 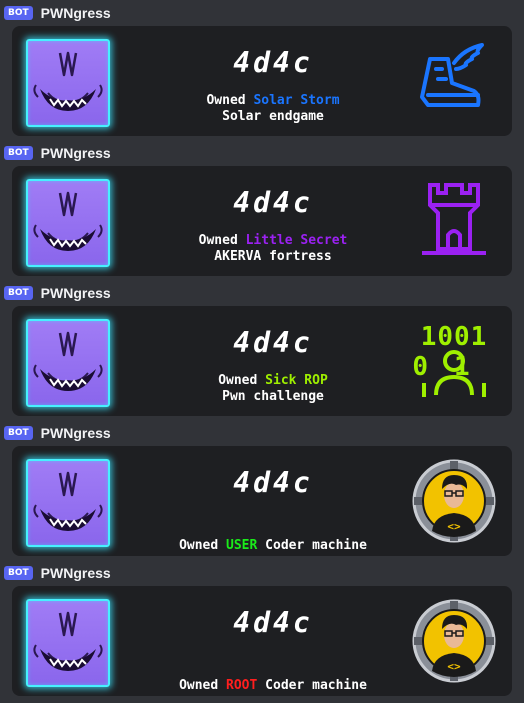 I want to click on achievement-card: 4d4c Owned USER Coder machine <>, so click(x=262, y=501).